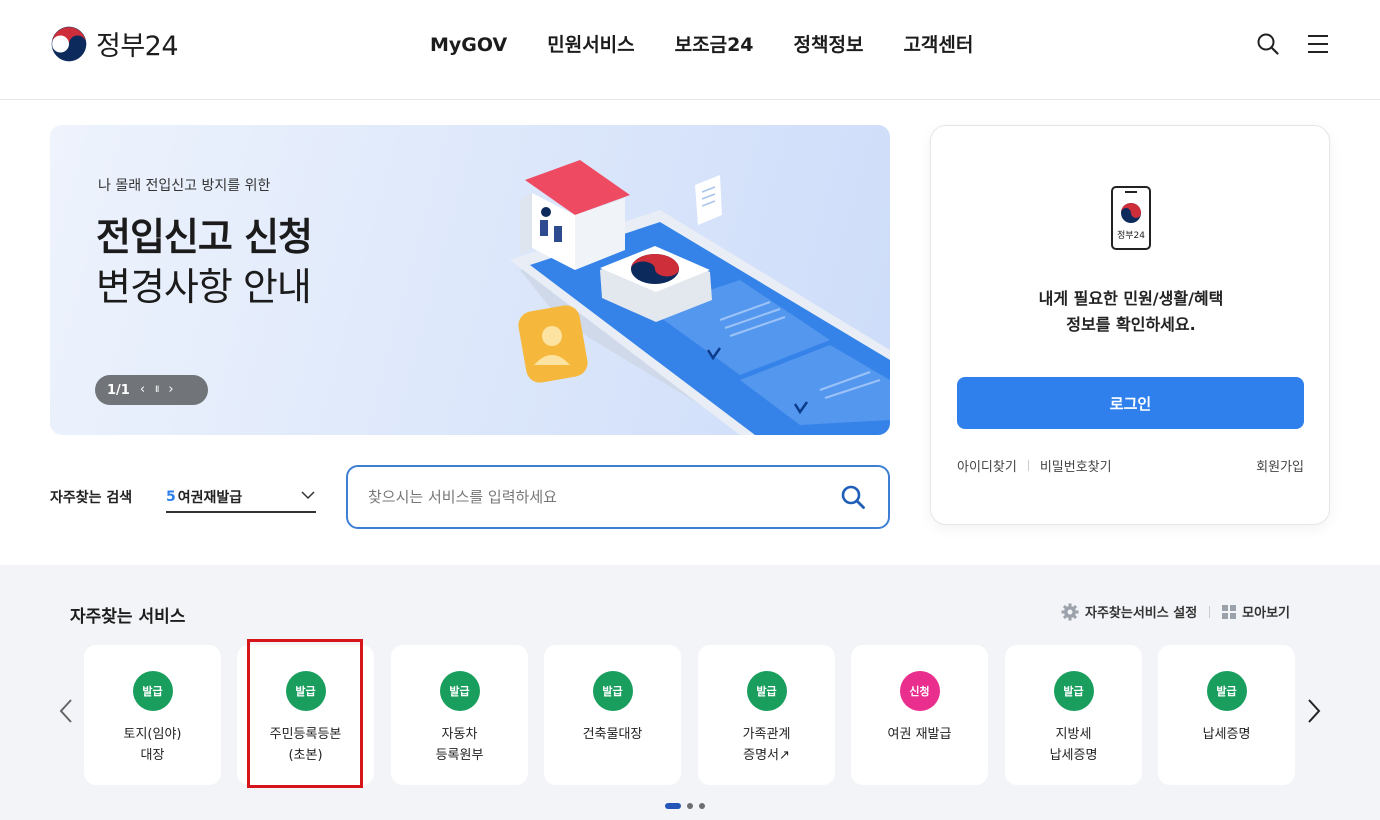  I want to click on site-logo: 정부24, so click(114, 43).